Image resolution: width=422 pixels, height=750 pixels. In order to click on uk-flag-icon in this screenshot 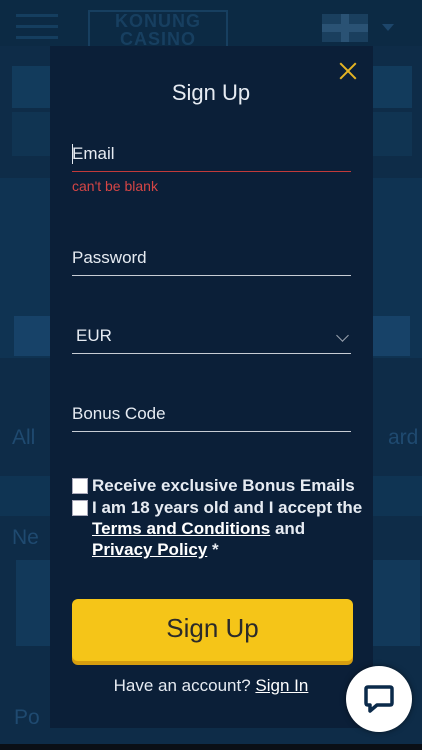, I will do `click(345, 28)`.